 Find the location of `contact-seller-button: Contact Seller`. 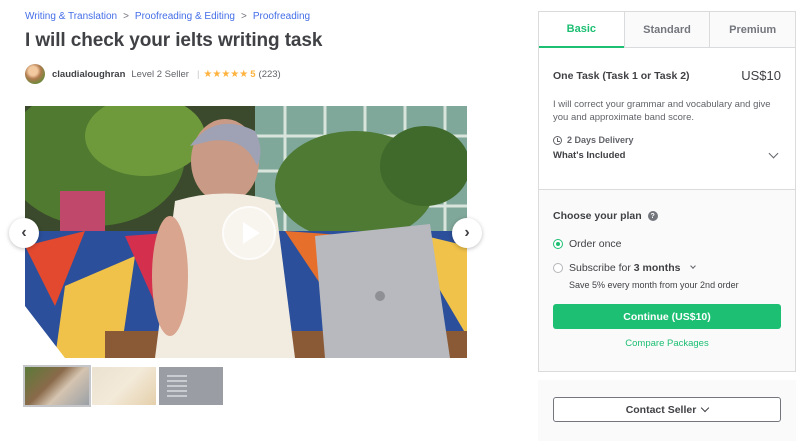

contact-seller-button: Contact Seller is located at coordinates (667, 409).